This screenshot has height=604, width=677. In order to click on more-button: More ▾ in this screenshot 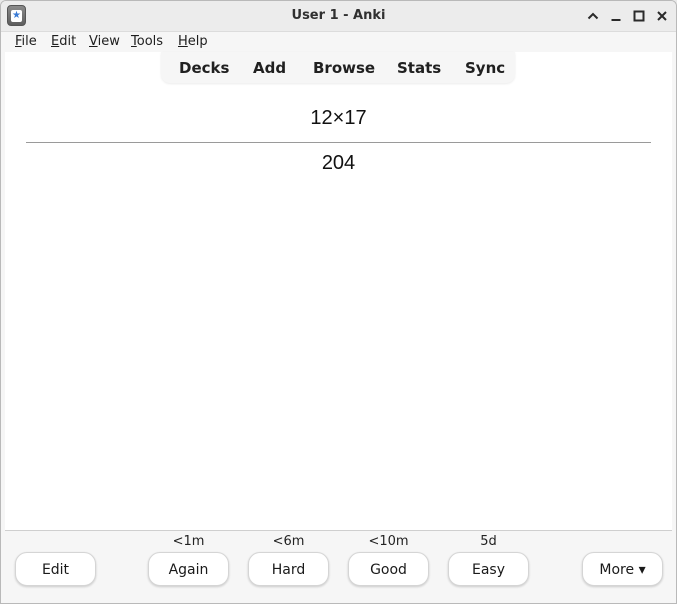, I will do `click(622, 569)`.